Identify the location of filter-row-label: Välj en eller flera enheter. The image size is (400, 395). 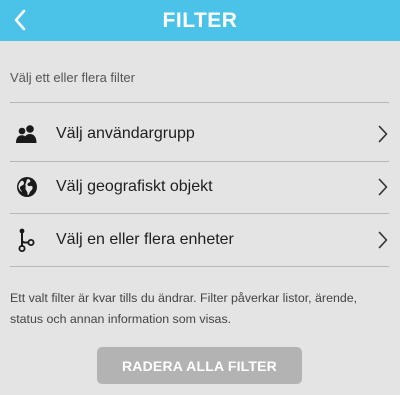
(145, 239).